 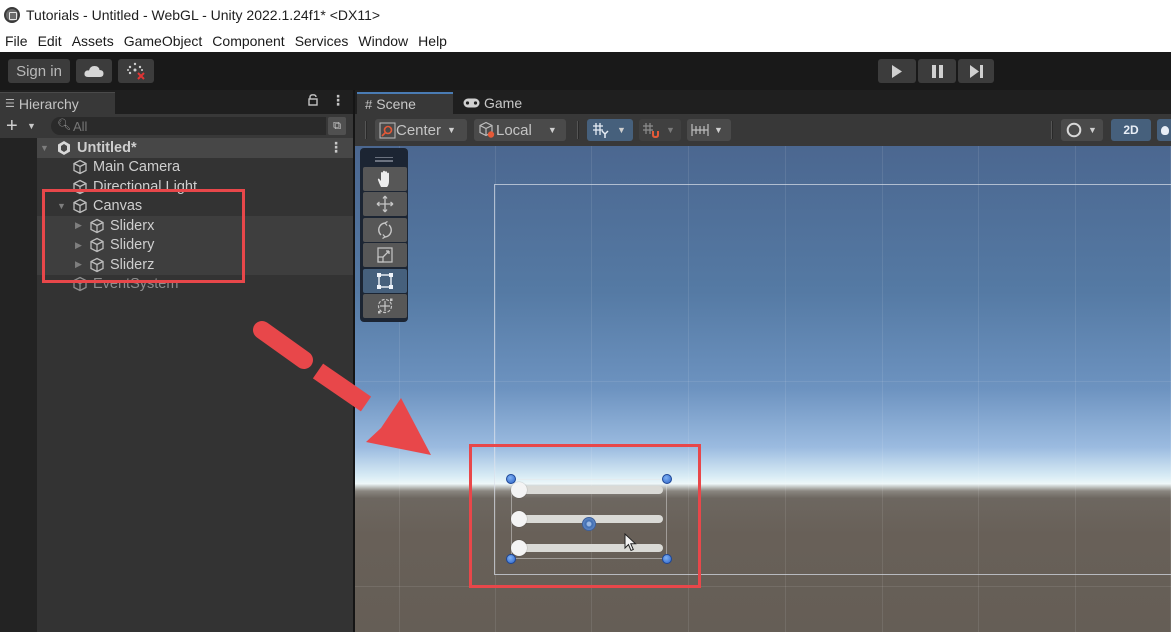 I want to click on annotation-arrow-dashes, so click(x=312, y=366).